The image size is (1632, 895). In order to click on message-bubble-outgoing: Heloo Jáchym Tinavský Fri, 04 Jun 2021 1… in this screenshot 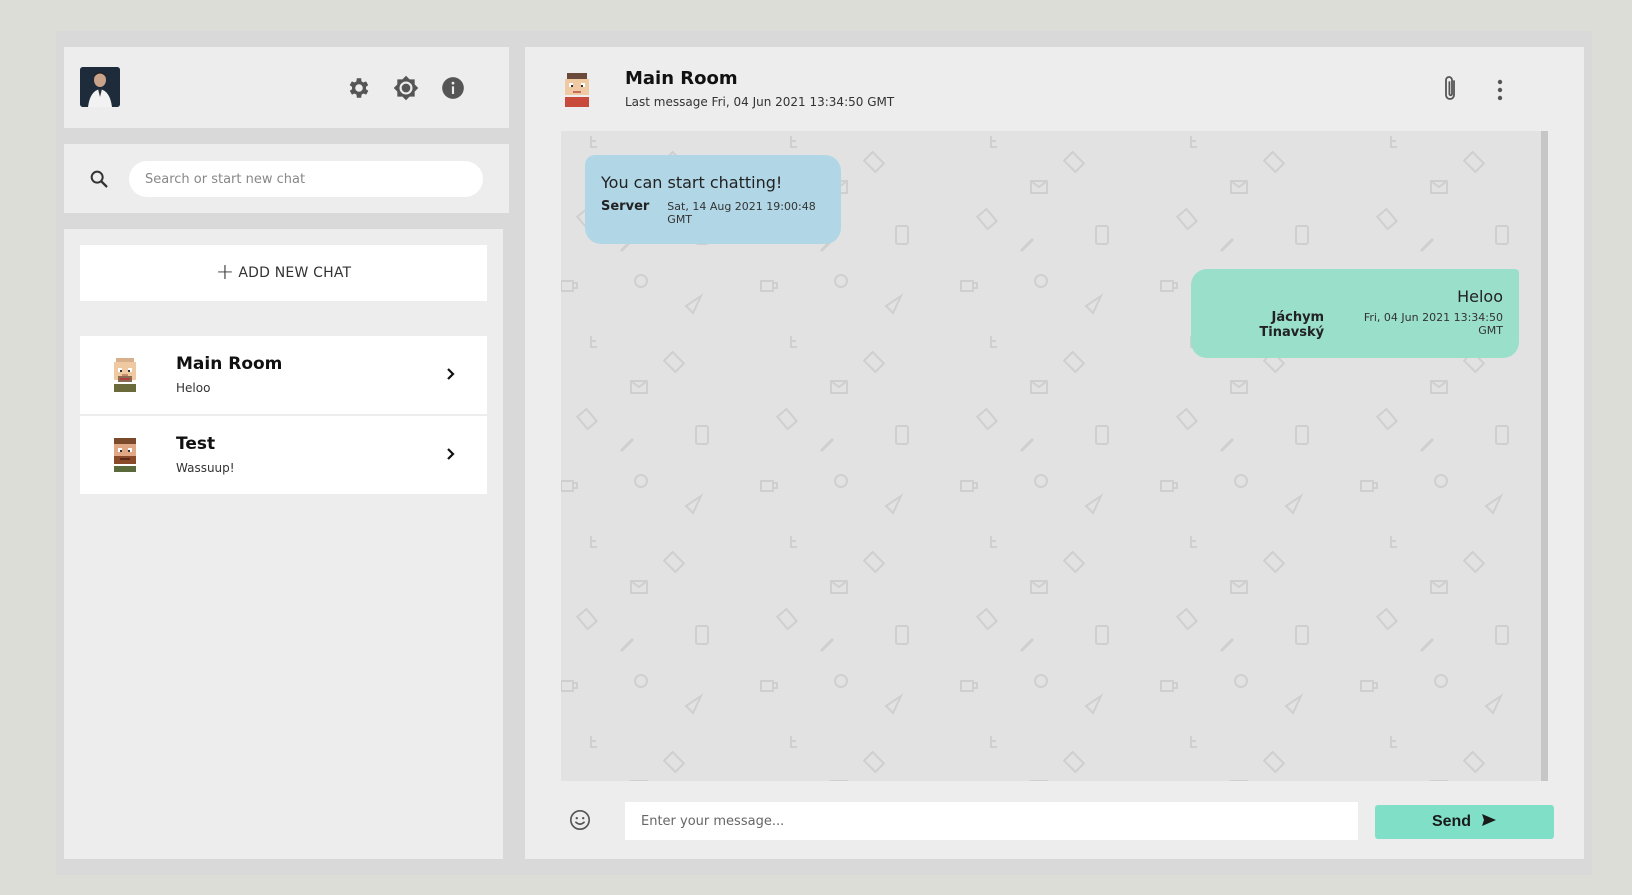, I will do `click(1355, 313)`.